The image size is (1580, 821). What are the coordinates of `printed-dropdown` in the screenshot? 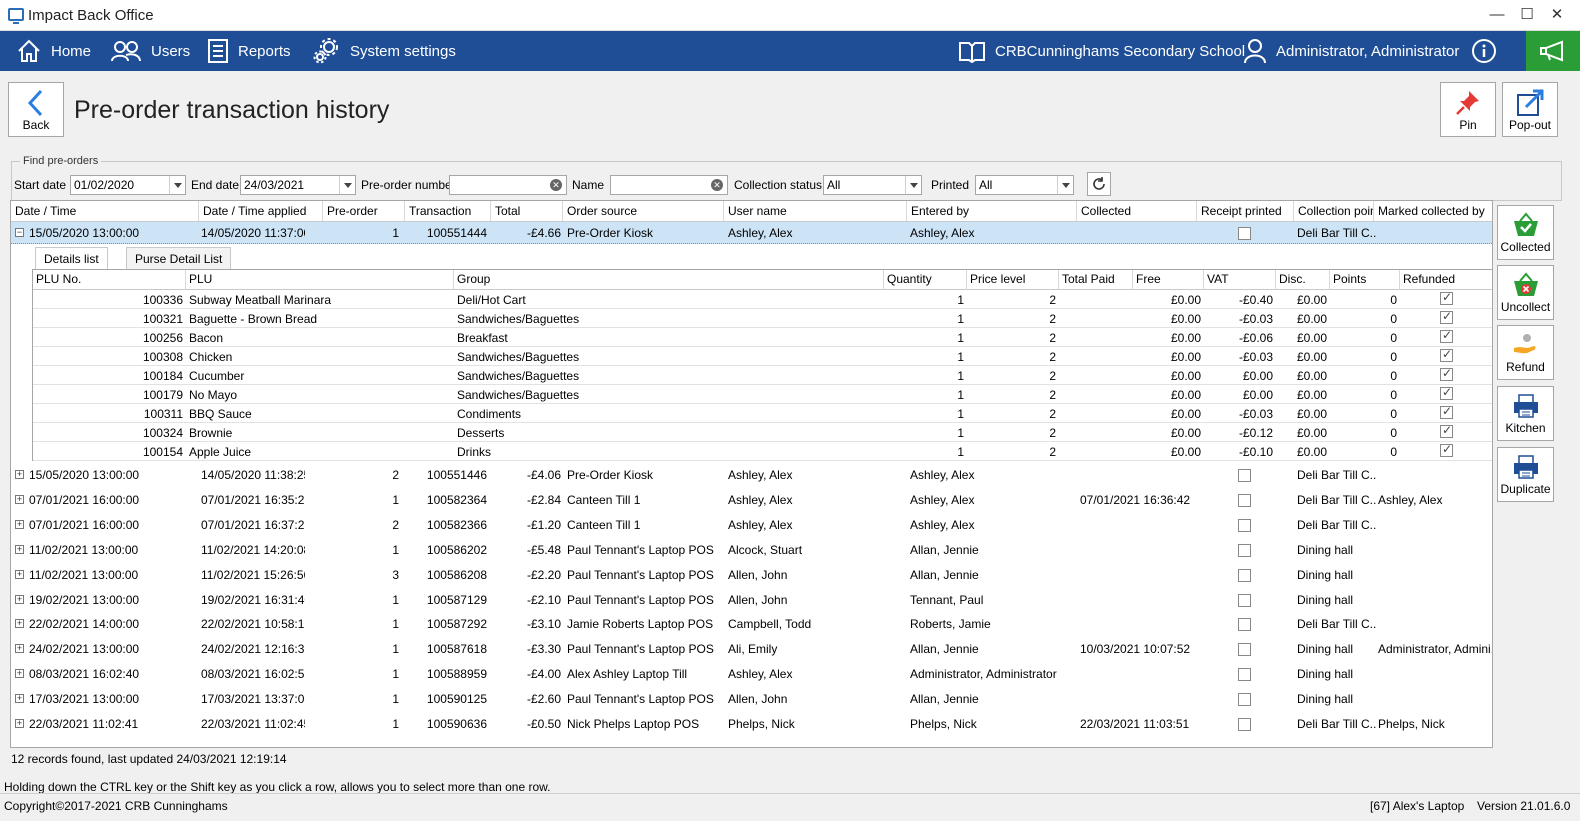 It's located at (1065, 185).